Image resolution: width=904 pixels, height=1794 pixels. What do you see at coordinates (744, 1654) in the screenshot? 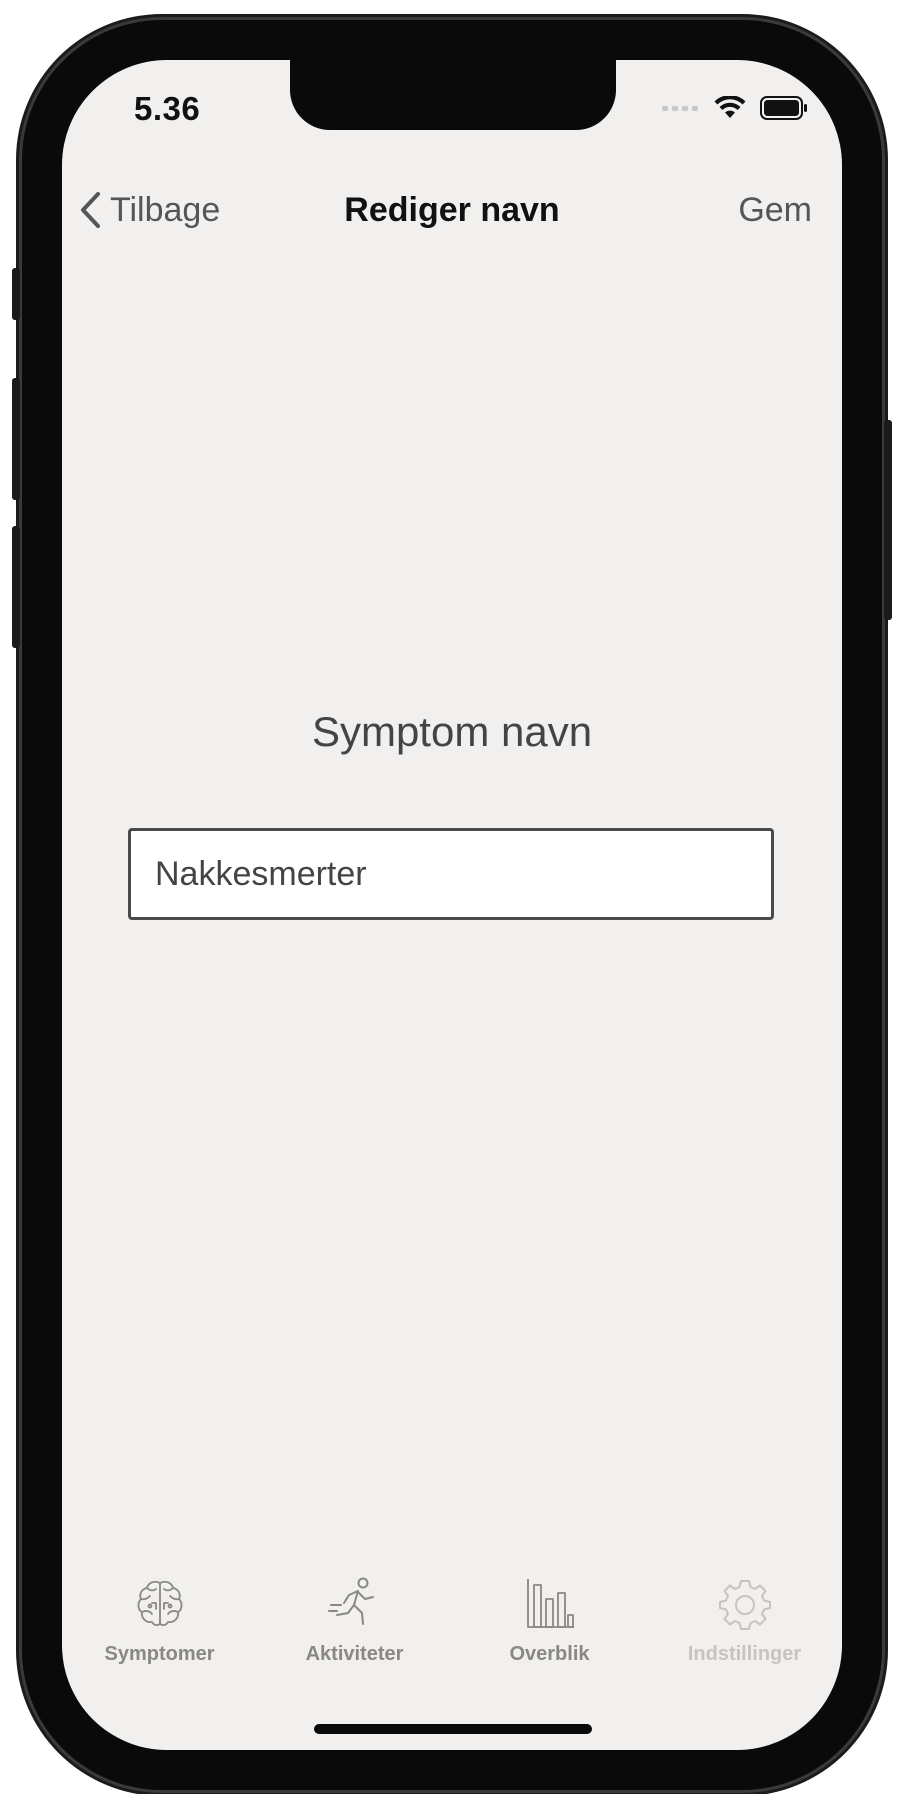
I see `tab-label-indstillinger: Indstillinger` at bounding box center [744, 1654].